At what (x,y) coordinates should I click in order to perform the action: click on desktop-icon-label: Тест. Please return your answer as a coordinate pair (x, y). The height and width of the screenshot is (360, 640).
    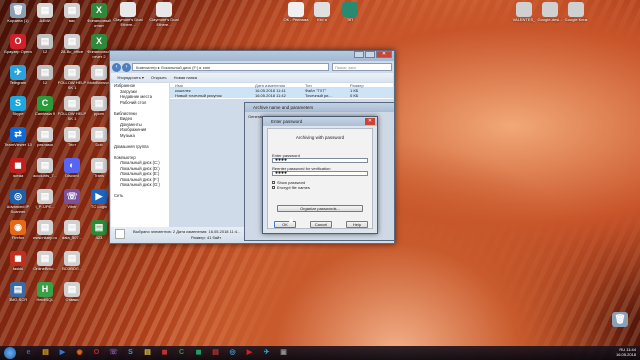
    Looking at the image, I should click on (72, 144).